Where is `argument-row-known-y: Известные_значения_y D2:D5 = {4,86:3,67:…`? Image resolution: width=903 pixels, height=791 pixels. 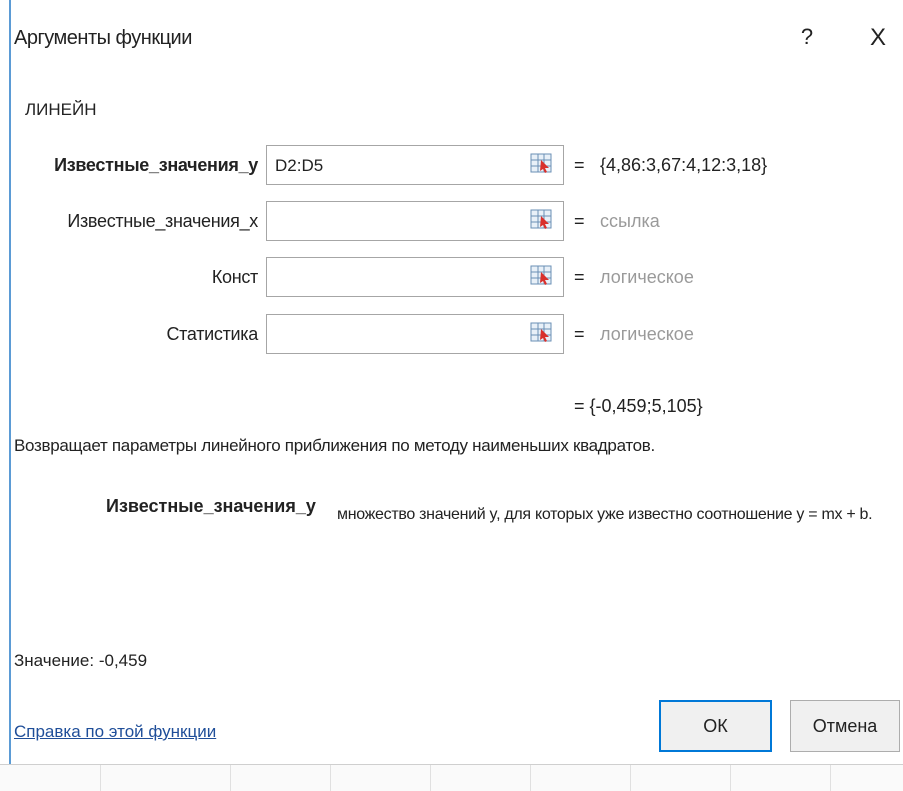
argument-row-known-y: Известные_значения_y D2:D5 = {4,86:3,67:… is located at coordinates (451, 167).